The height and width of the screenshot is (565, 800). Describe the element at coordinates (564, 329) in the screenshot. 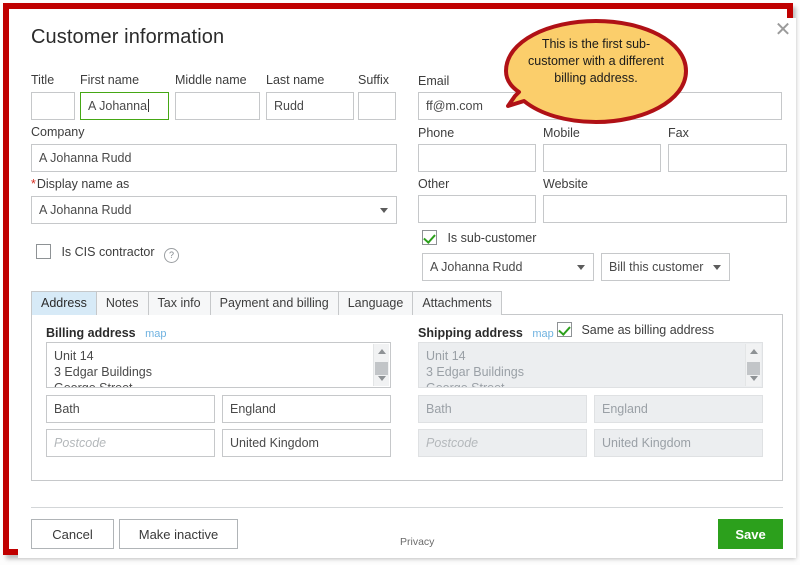

I see `same-as-billing-checkbox` at that location.